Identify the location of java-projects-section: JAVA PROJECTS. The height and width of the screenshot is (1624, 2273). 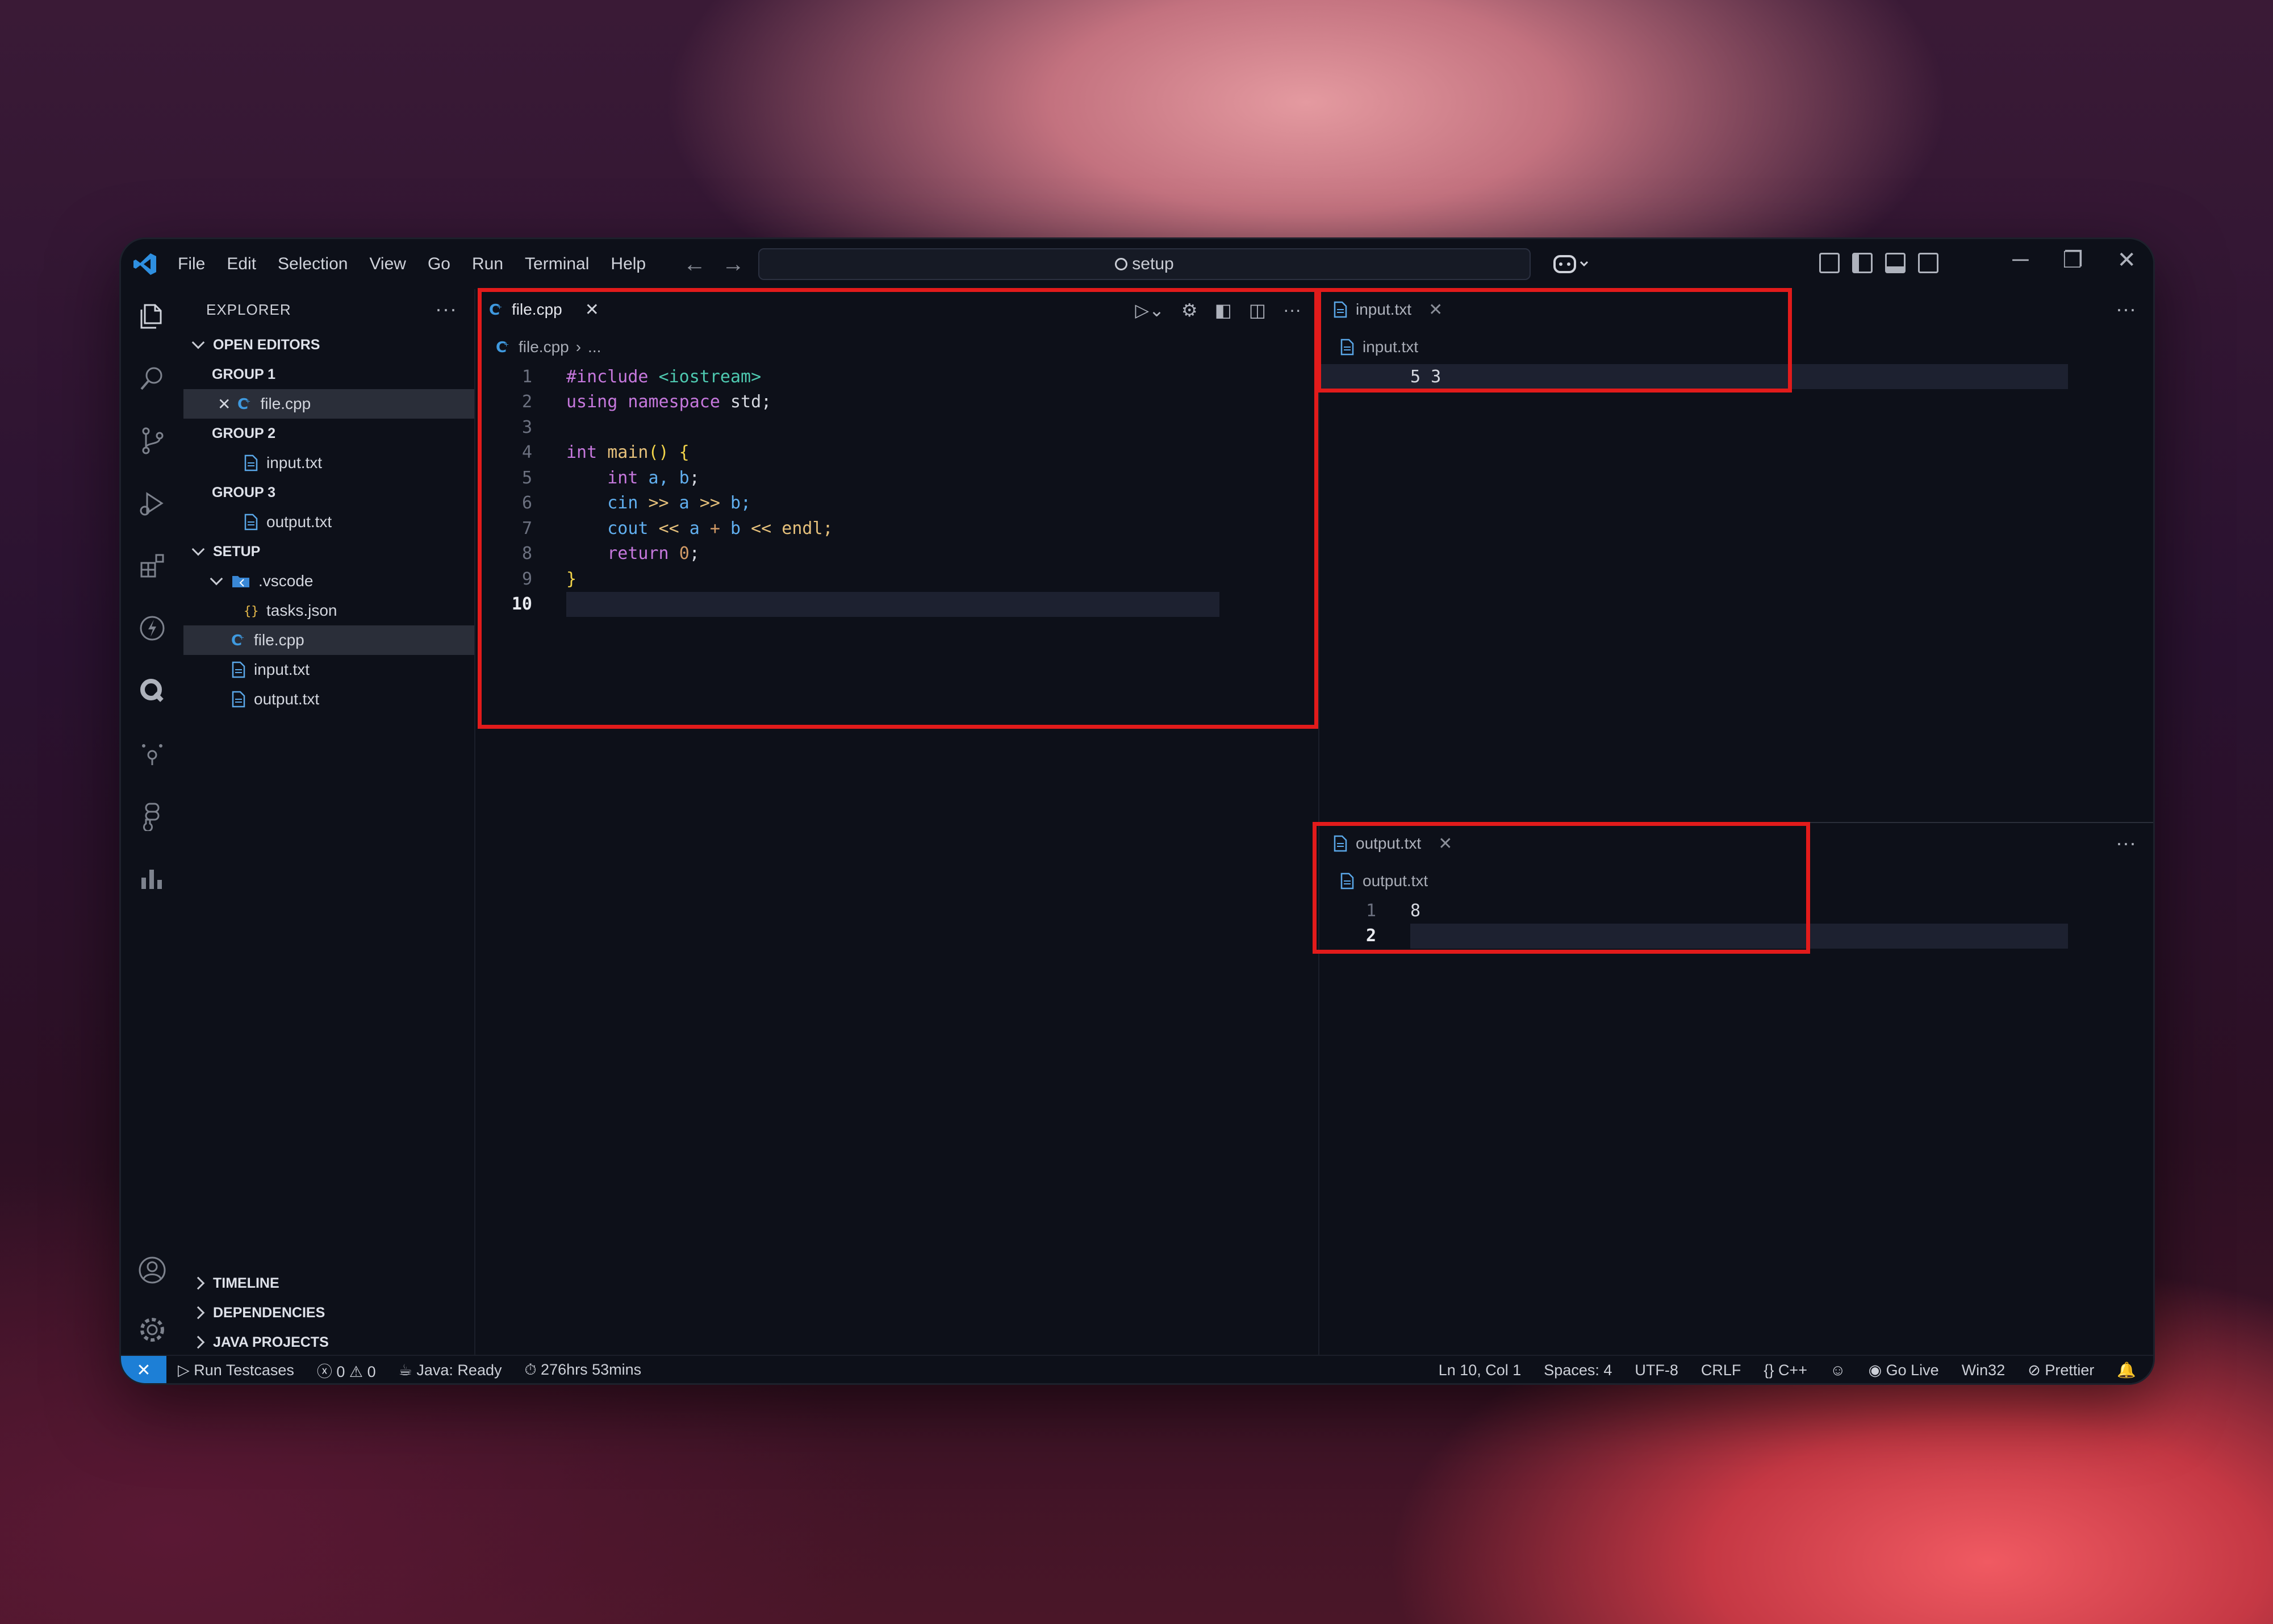
(328, 1342).